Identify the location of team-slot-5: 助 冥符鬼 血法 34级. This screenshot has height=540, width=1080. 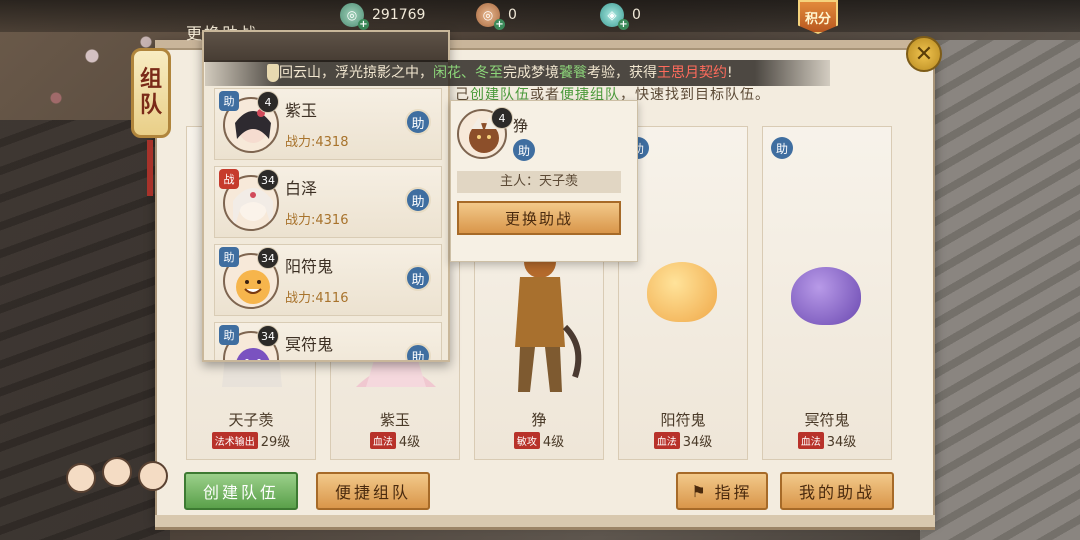
(827, 293).